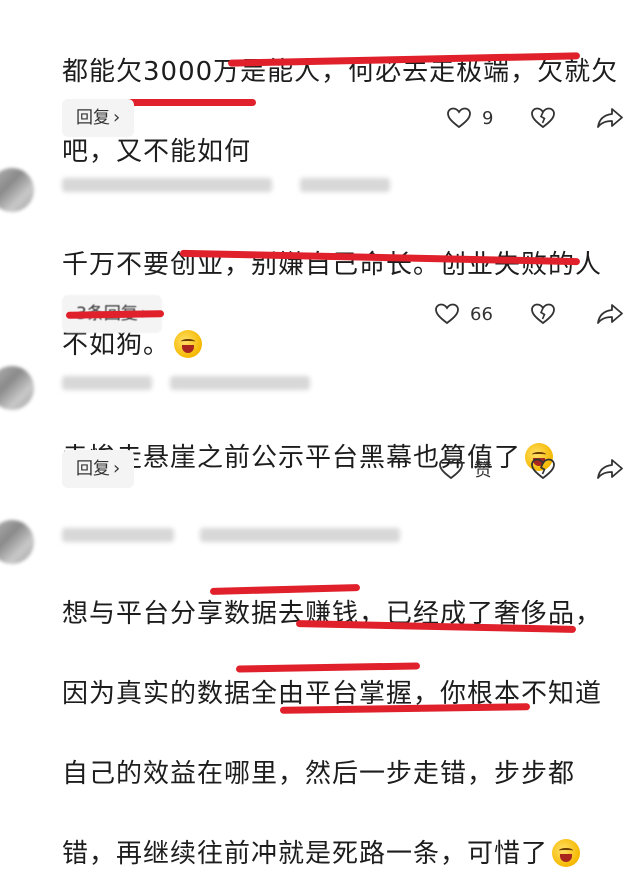 Image resolution: width=640 pixels, height=874 pixels. I want to click on comment-3-dislike-button, so click(543, 469).